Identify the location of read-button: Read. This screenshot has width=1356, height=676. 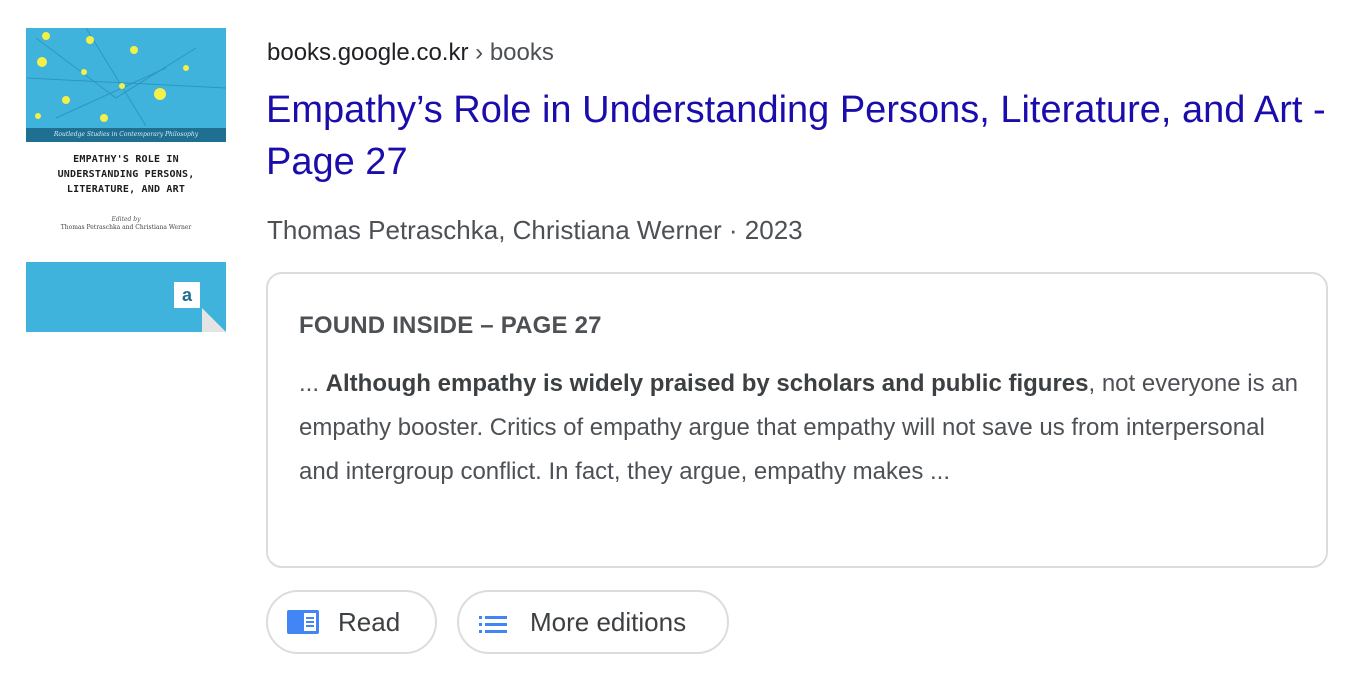
(351, 622).